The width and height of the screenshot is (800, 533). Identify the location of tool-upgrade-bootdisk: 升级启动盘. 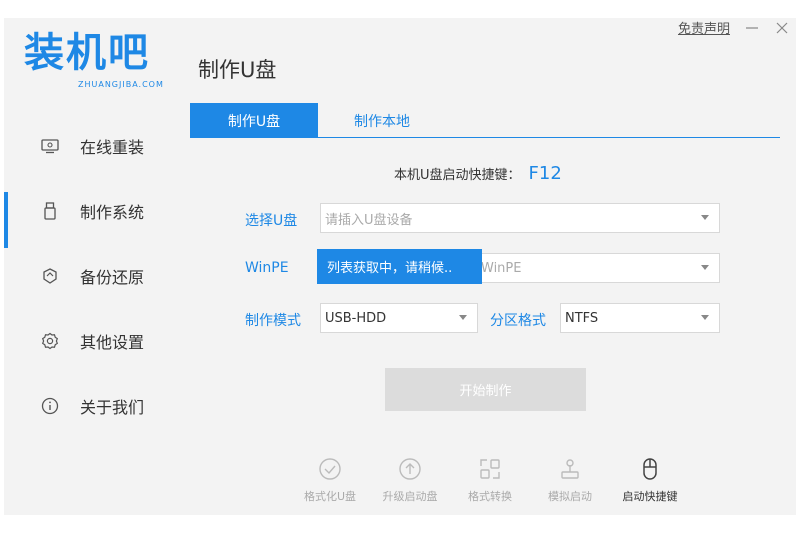
(410, 480).